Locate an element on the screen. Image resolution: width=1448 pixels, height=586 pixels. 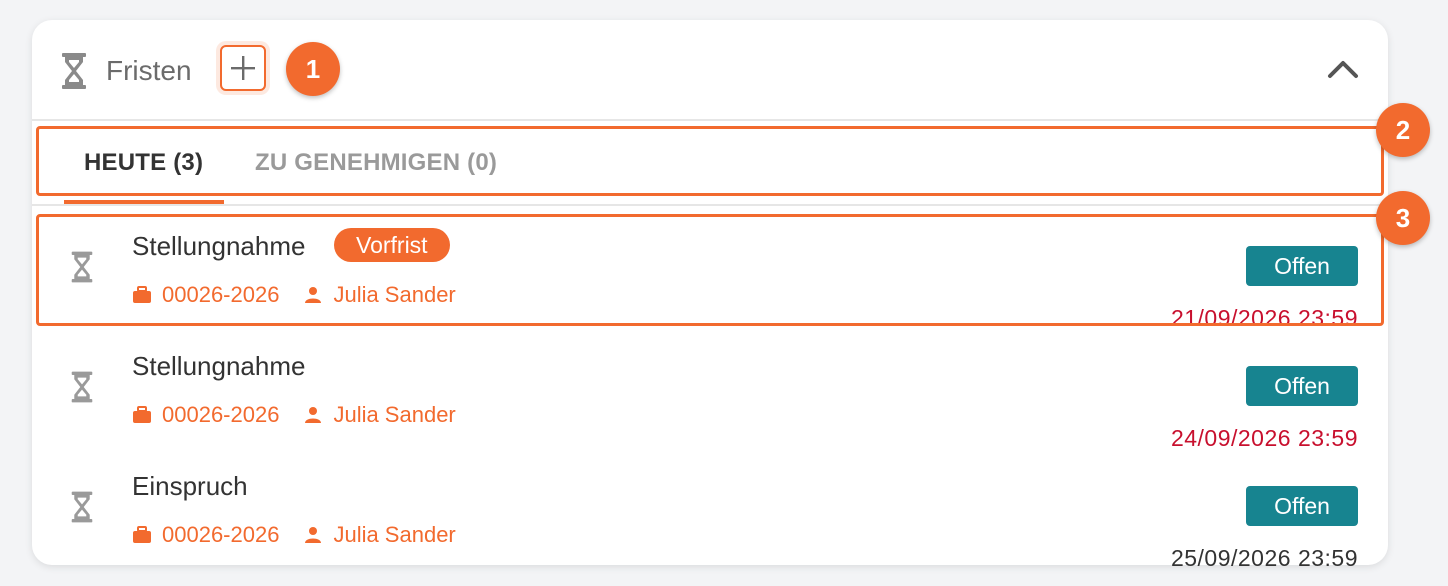
annotation-marker-3: 3 is located at coordinates (1403, 218).